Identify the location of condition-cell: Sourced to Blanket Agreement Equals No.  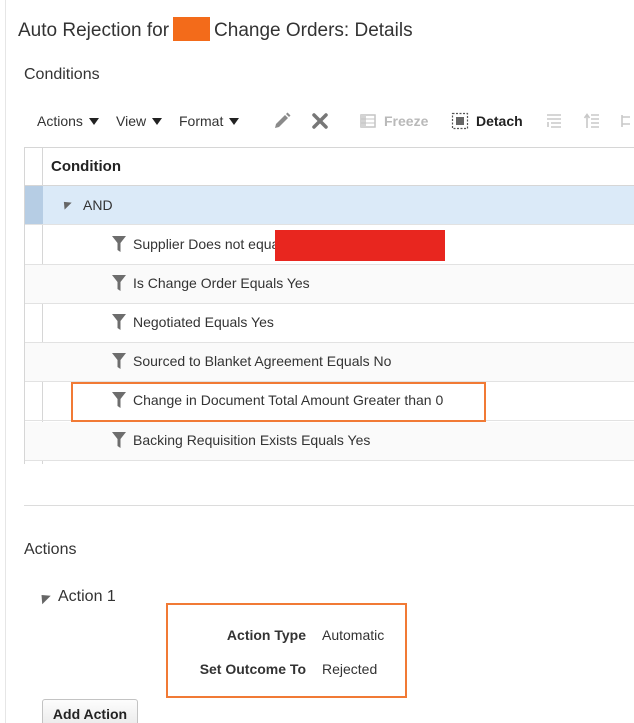
(251, 361).